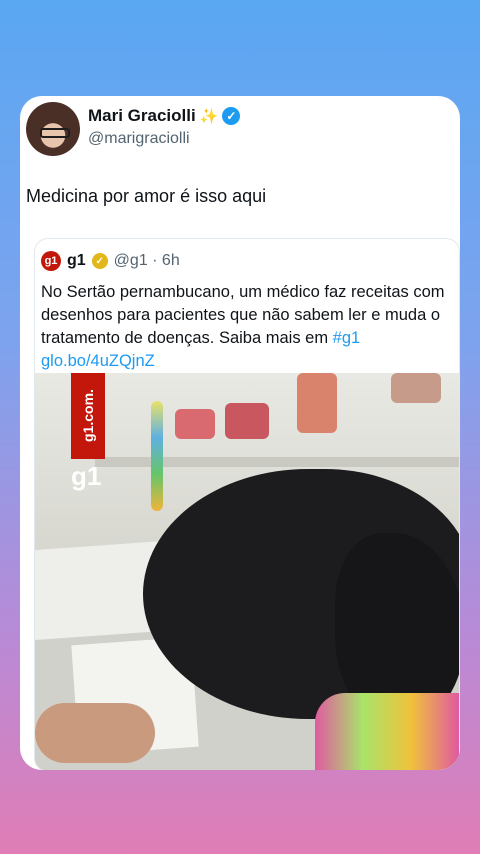  What do you see at coordinates (88, 416) in the screenshot?
I see `g1-watermark: g1.com.` at bounding box center [88, 416].